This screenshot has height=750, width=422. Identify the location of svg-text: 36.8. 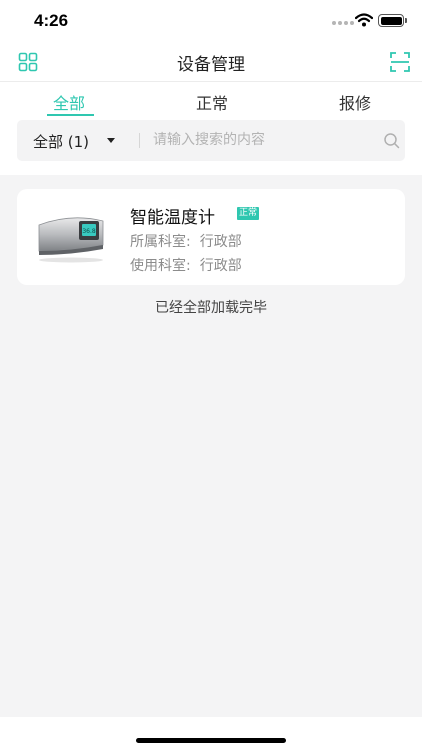
(89, 231).